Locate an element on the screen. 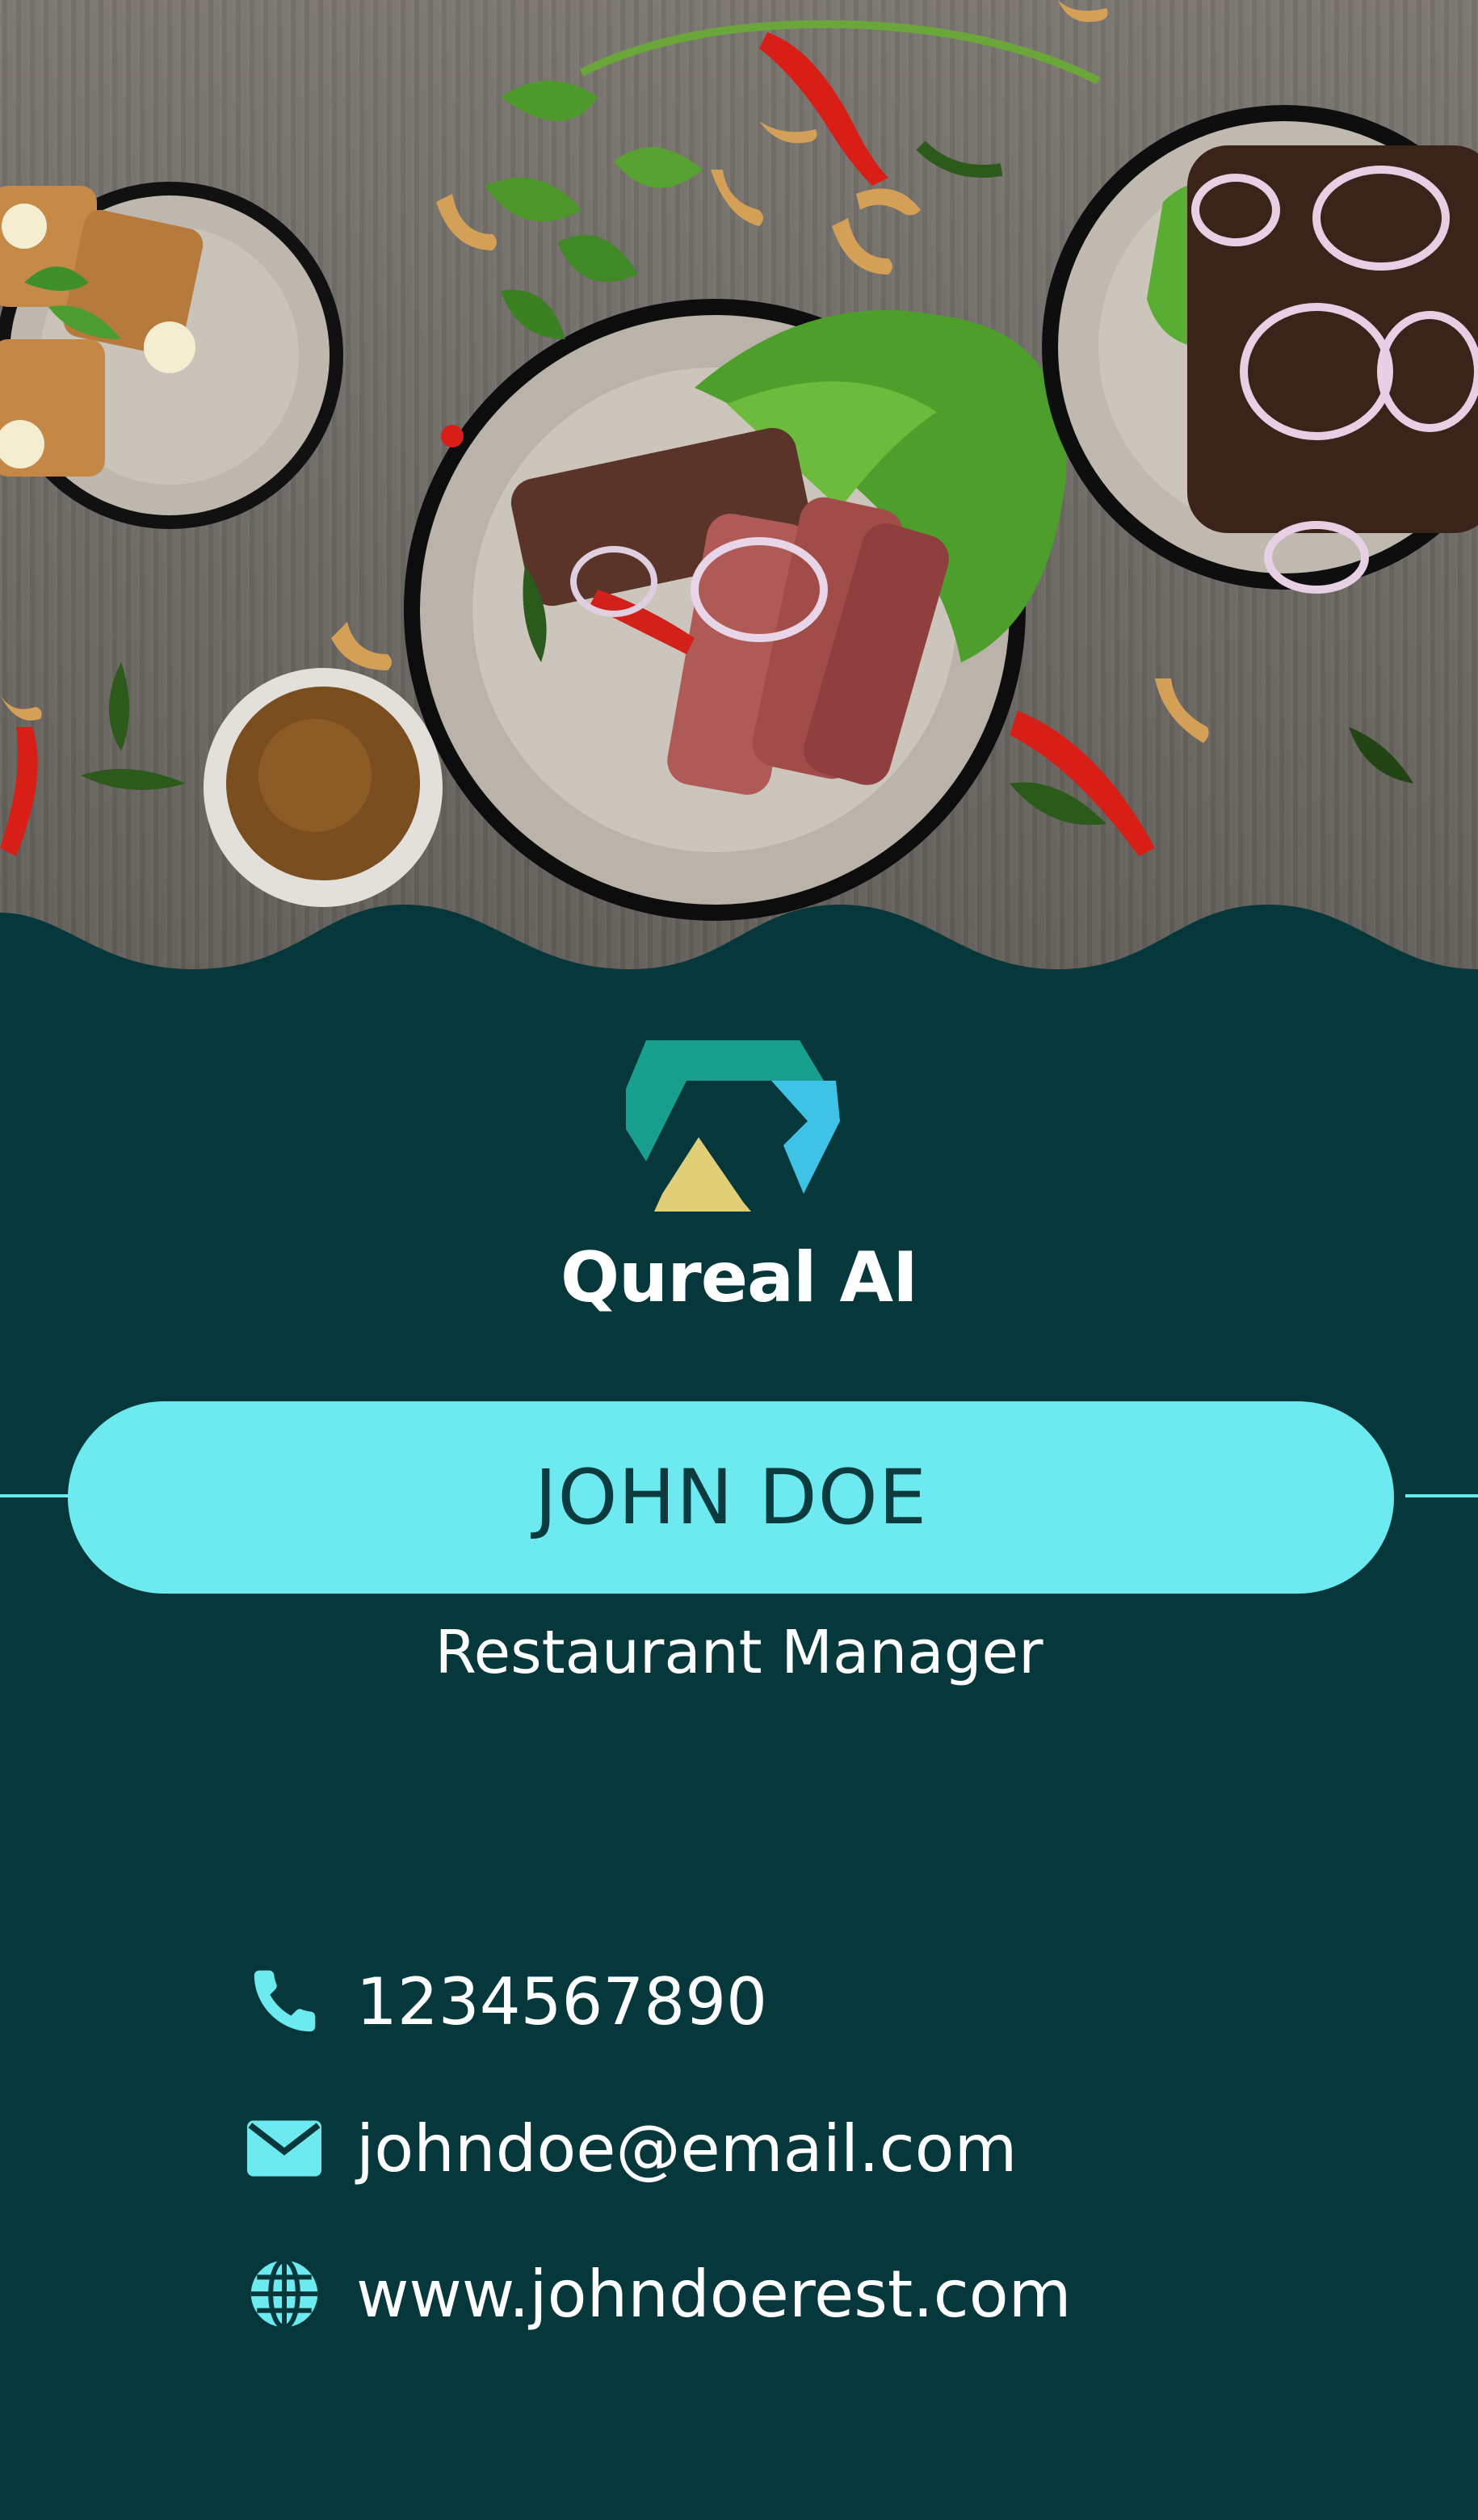  person-title: Restaurant Manager is located at coordinates (739, 1652).